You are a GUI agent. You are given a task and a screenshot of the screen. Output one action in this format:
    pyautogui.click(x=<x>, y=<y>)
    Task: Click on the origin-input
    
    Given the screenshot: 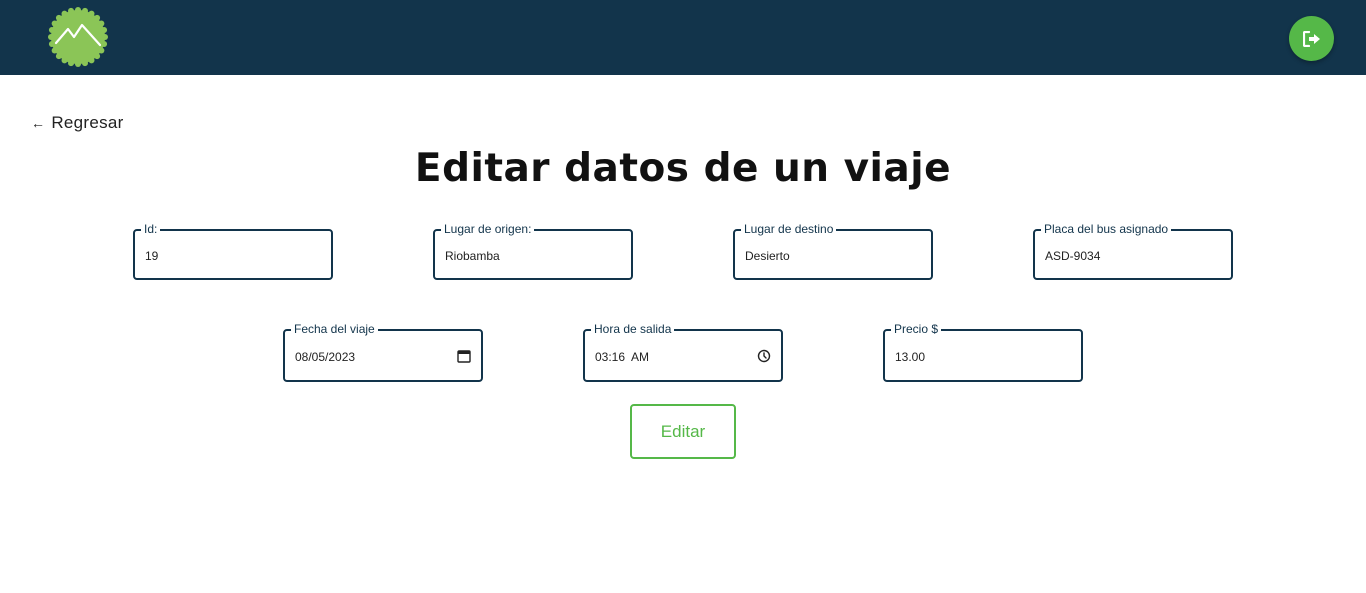 What is the action you would take?
    pyautogui.click(x=535, y=256)
    